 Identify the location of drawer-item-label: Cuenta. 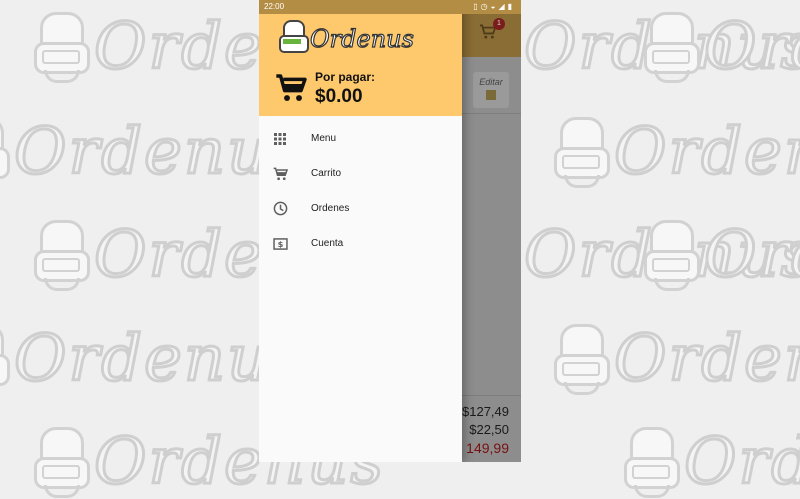
(327, 243).